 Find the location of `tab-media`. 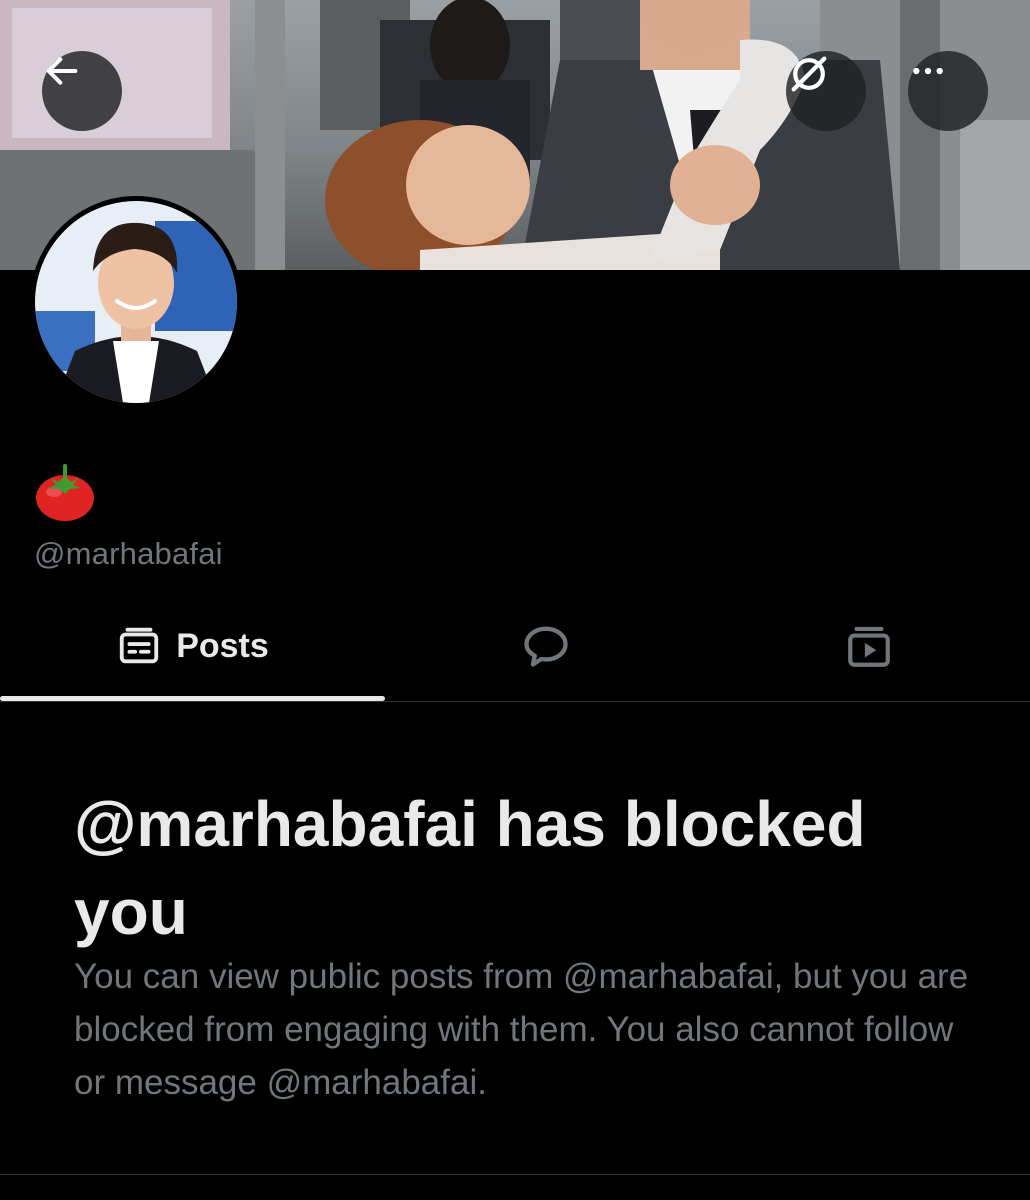

tab-media is located at coordinates (853, 646).